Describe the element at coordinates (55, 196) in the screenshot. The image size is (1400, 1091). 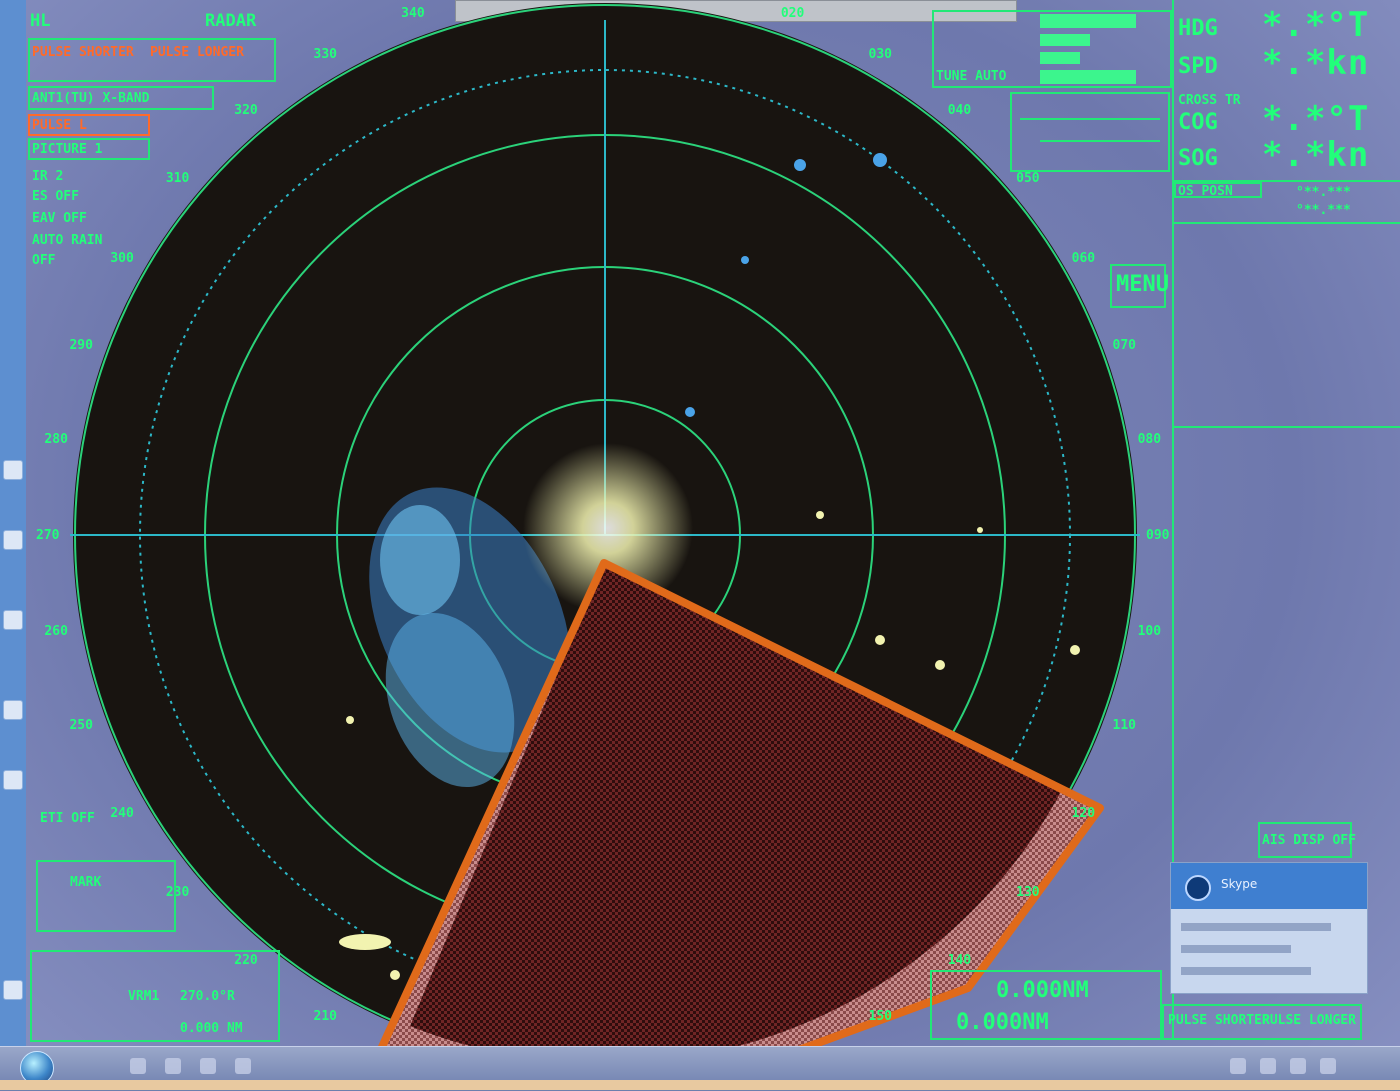
I see `es-label: ES OFF` at that location.